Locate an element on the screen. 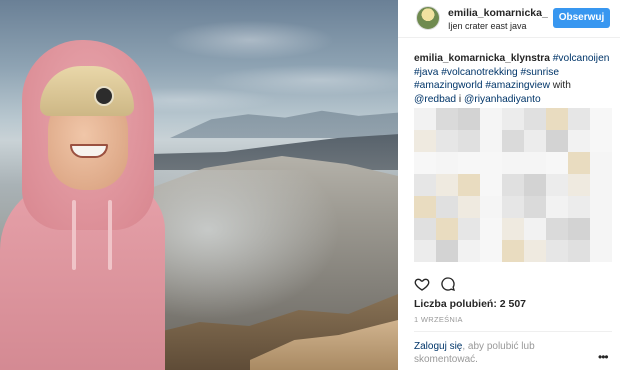 This screenshot has height=370, width=620. follow-button: Obserwuj is located at coordinates (581, 18).